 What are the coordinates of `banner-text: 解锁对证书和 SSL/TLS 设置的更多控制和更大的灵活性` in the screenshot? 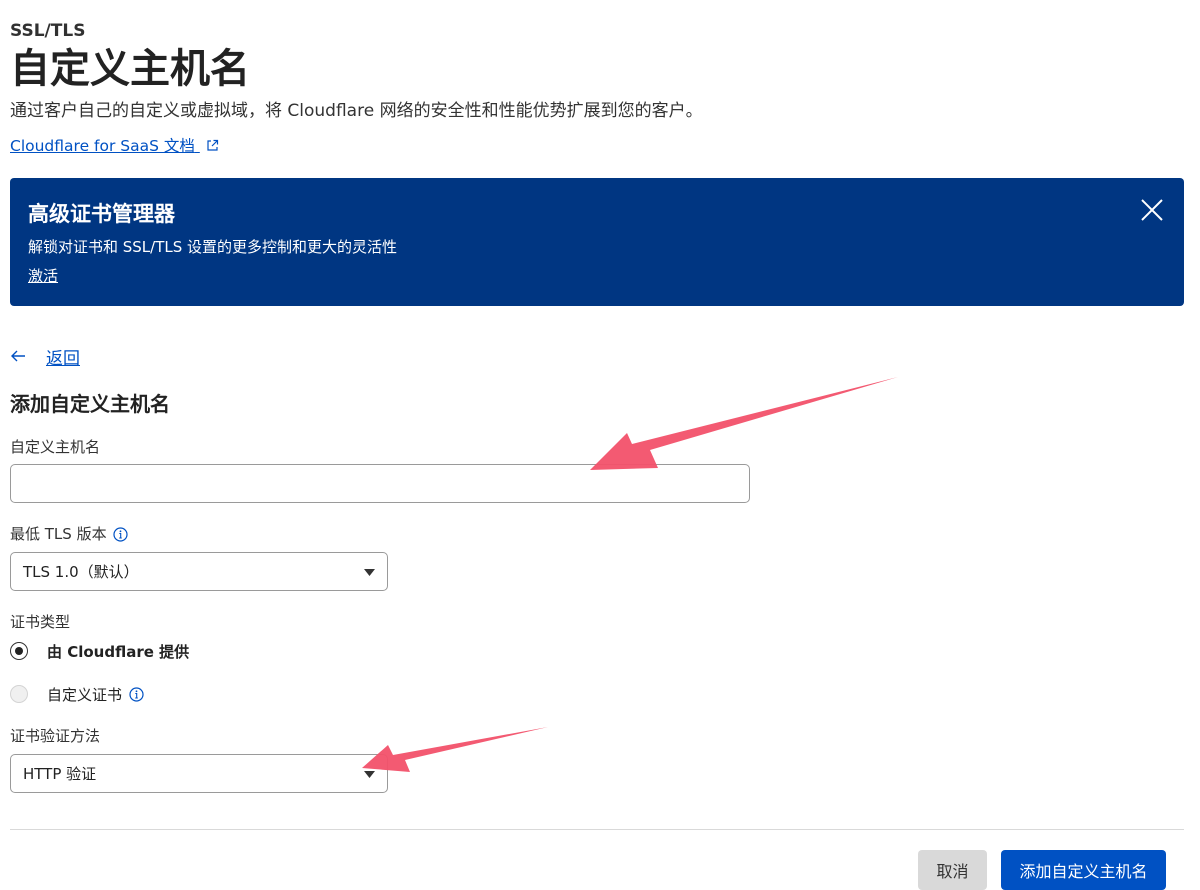 It's located at (213, 247).